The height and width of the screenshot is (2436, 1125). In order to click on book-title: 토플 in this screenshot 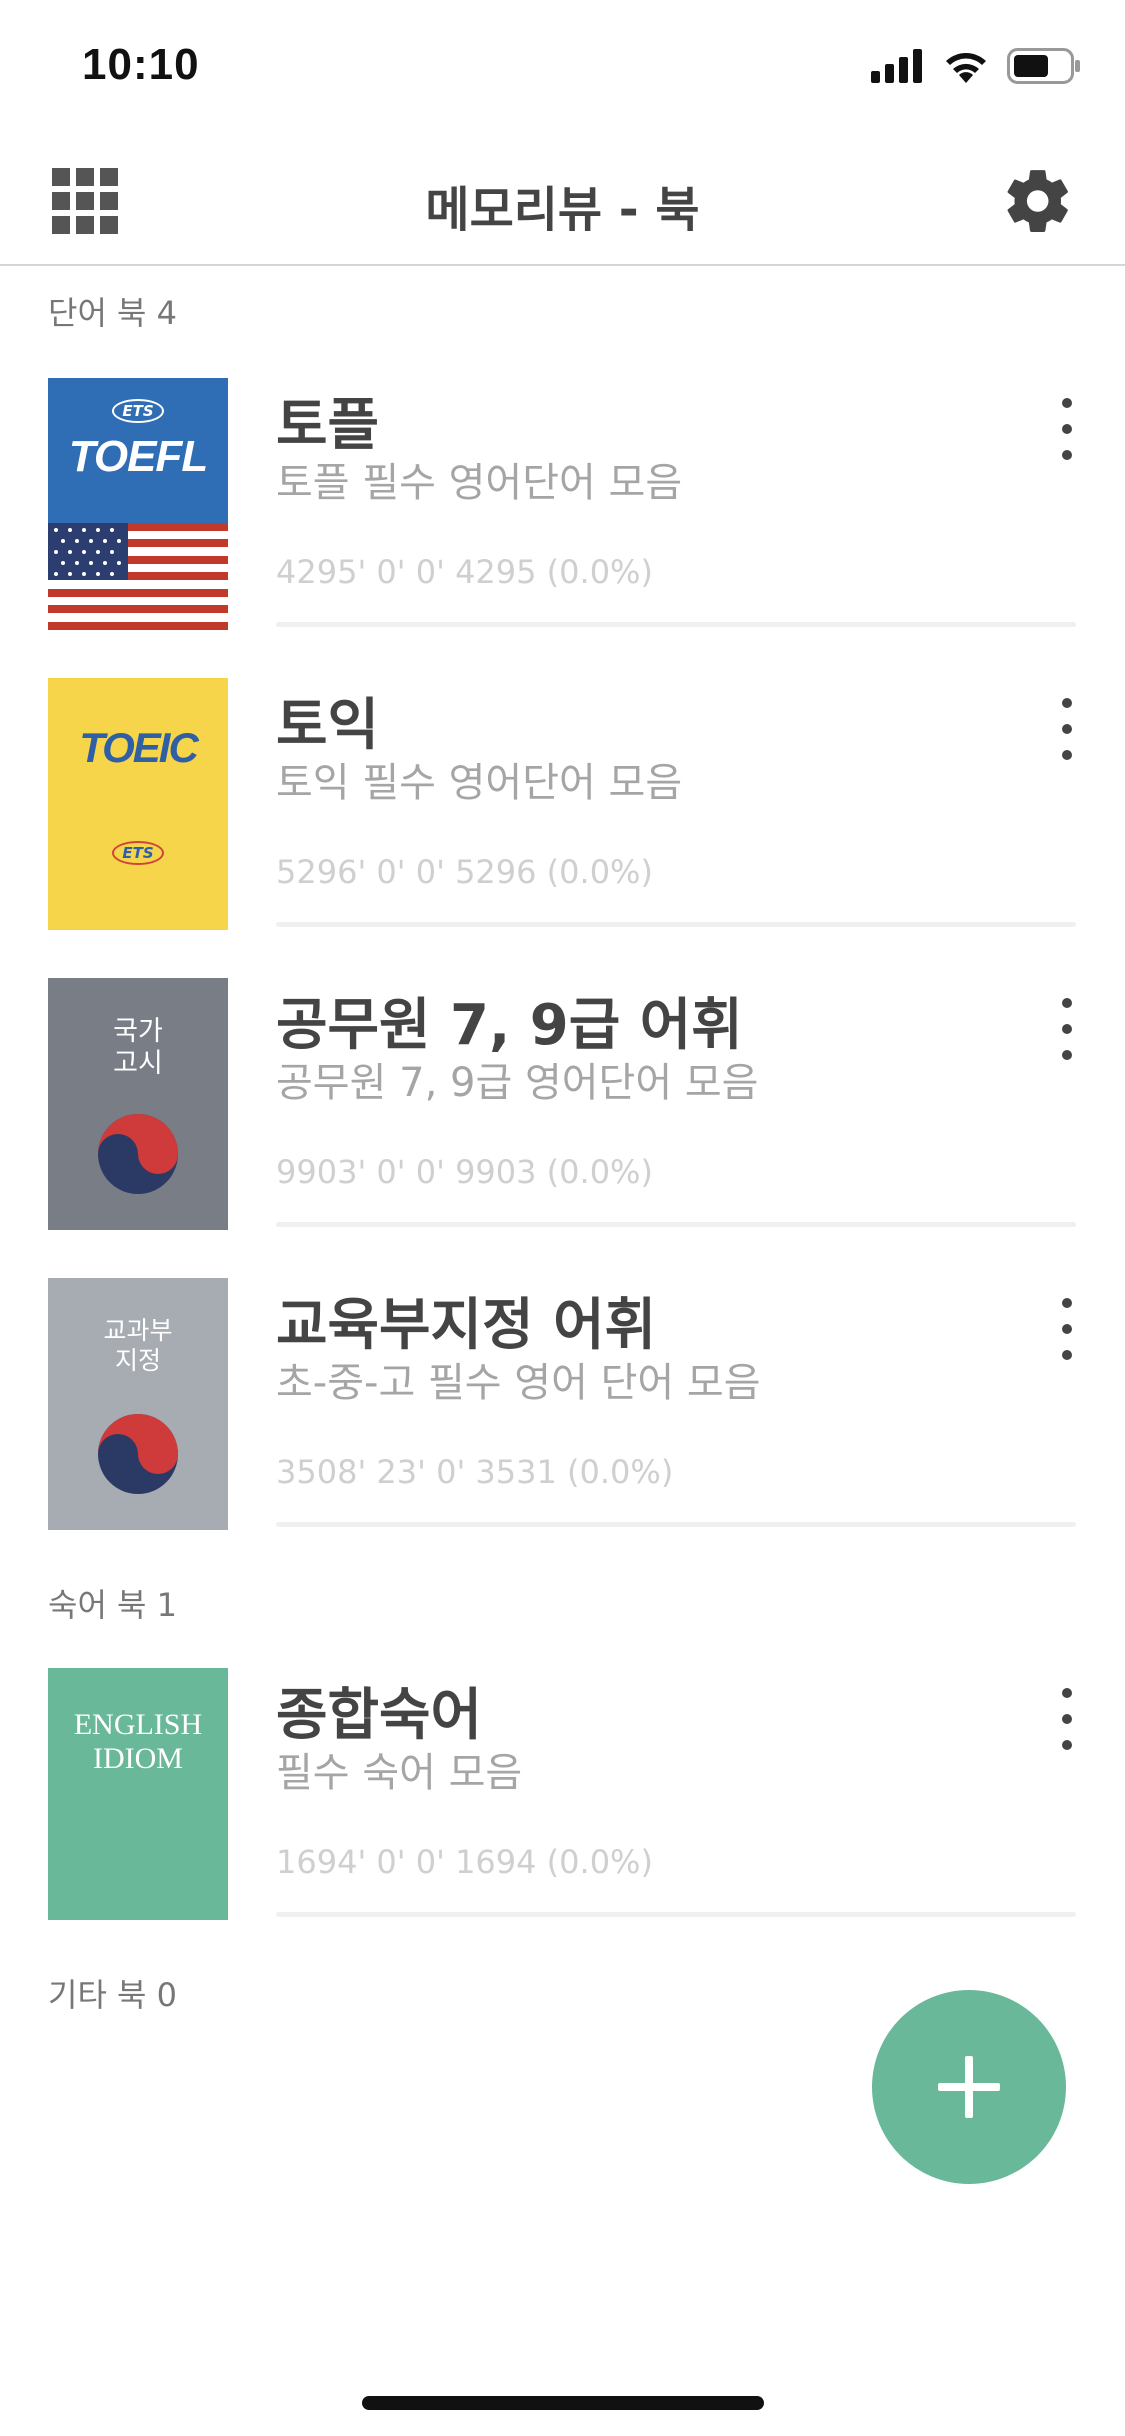, I will do `click(328, 425)`.